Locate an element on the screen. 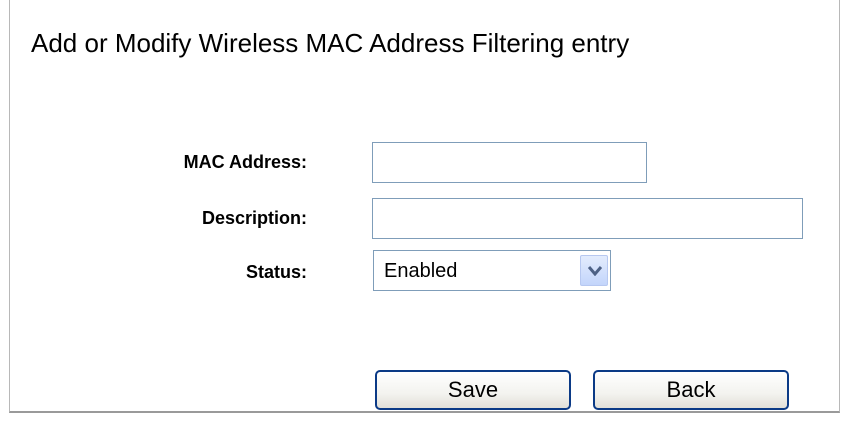 The height and width of the screenshot is (434, 842). status-label: Status: is located at coordinates (276, 272).